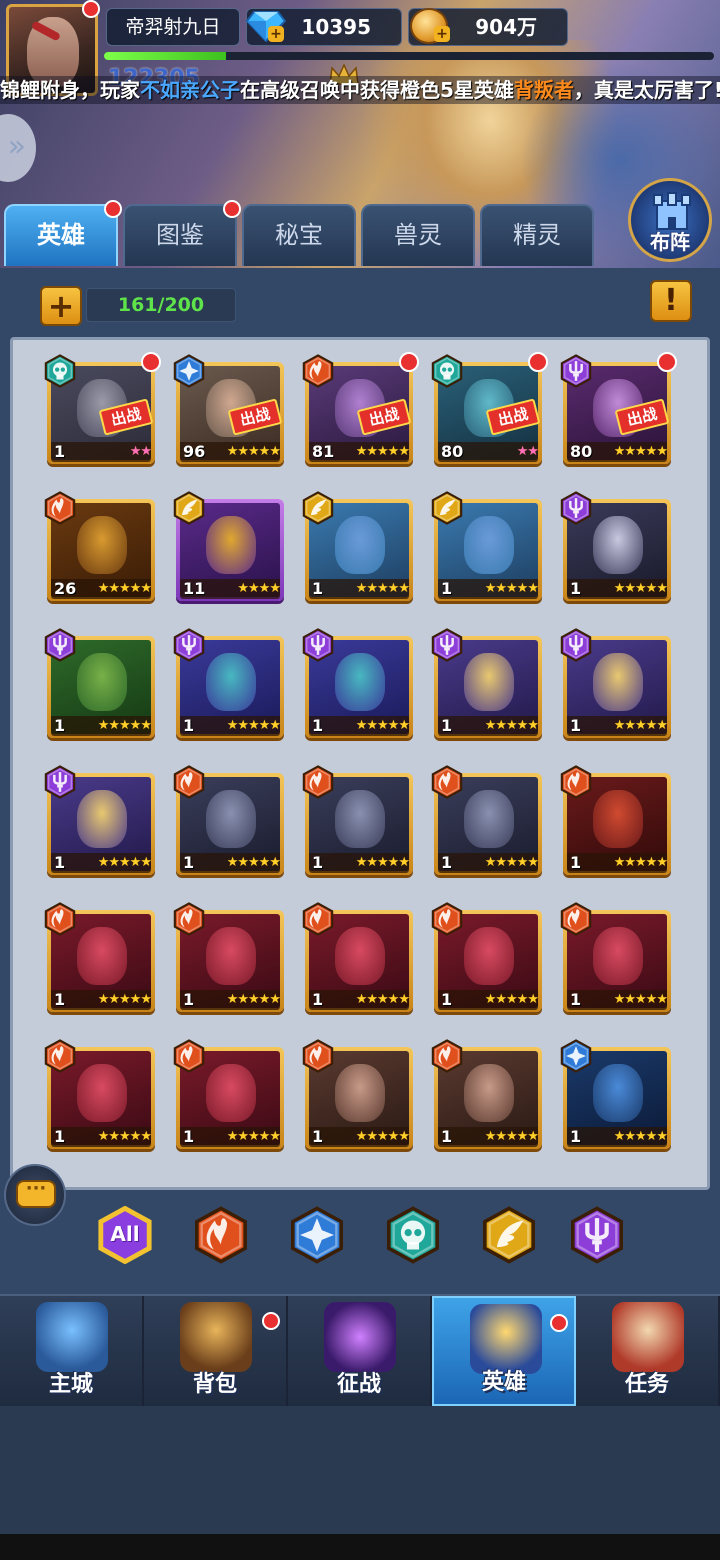 The height and width of the screenshot is (1560, 720). Describe the element at coordinates (648, 1337) in the screenshot. I see `scroll-icon` at that location.